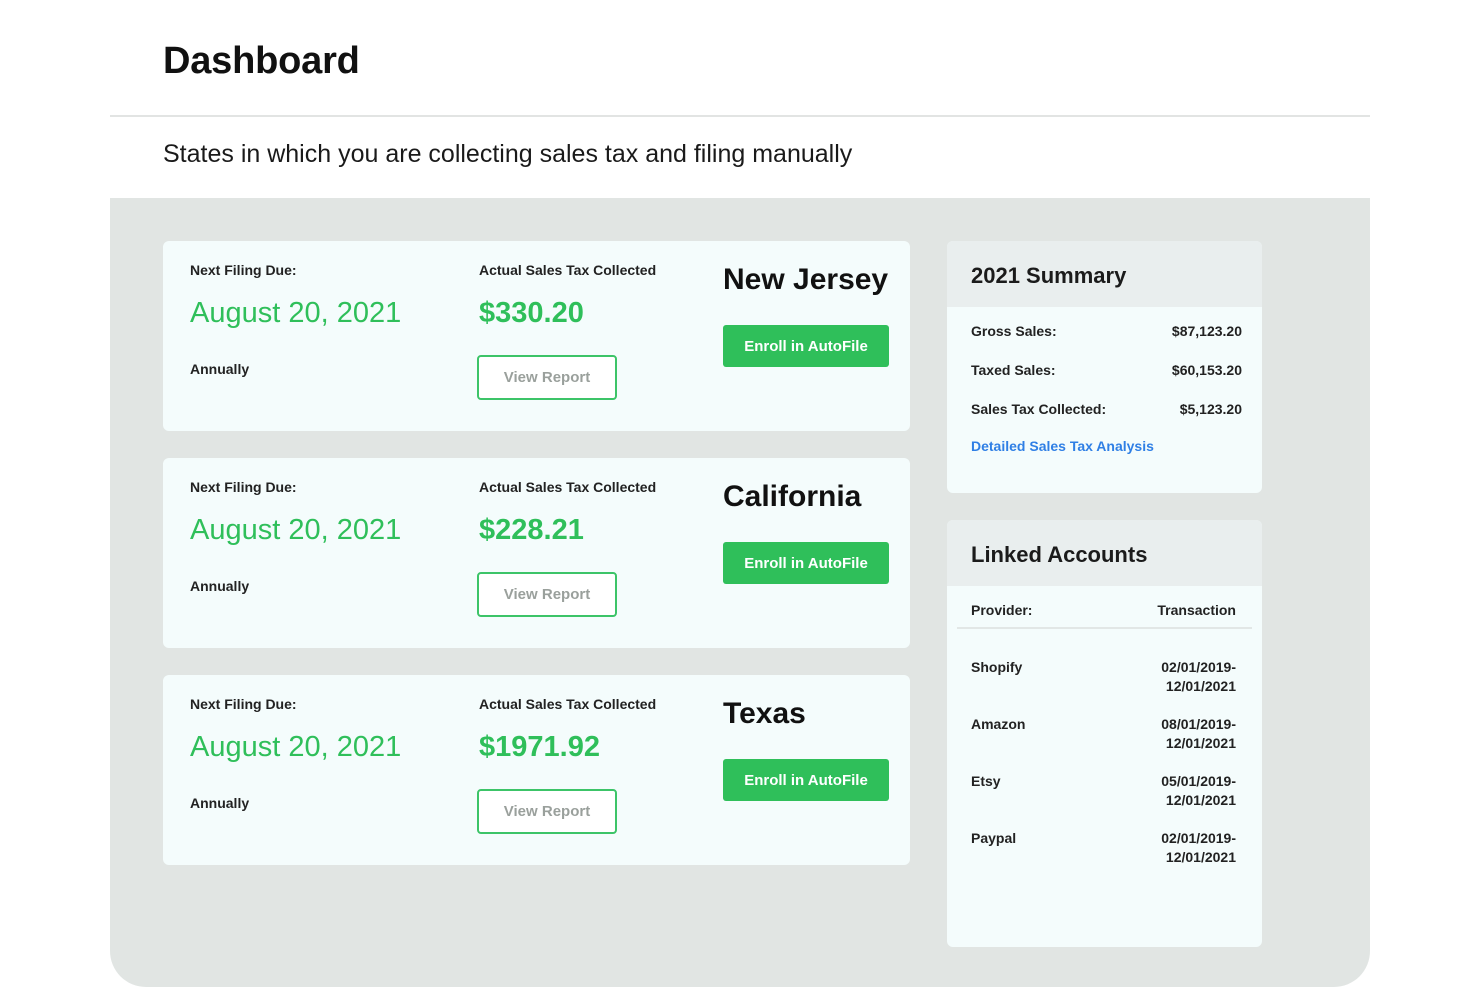  What do you see at coordinates (531, 530) in the screenshot?
I see `sales-tax-collected-amount: $228.21` at bounding box center [531, 530].